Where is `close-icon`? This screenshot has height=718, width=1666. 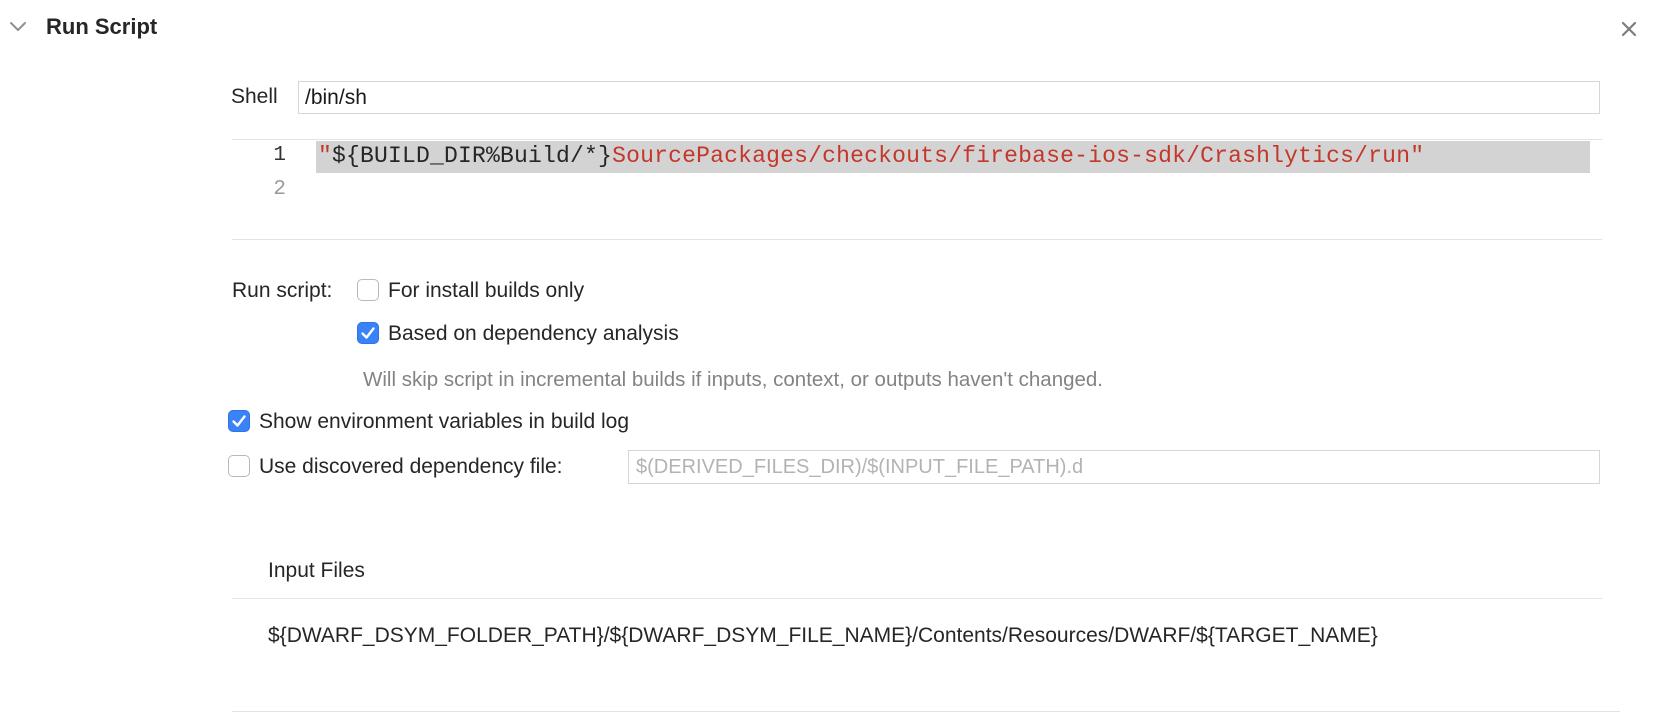
close-icon is located at coordinates (1629, 29).